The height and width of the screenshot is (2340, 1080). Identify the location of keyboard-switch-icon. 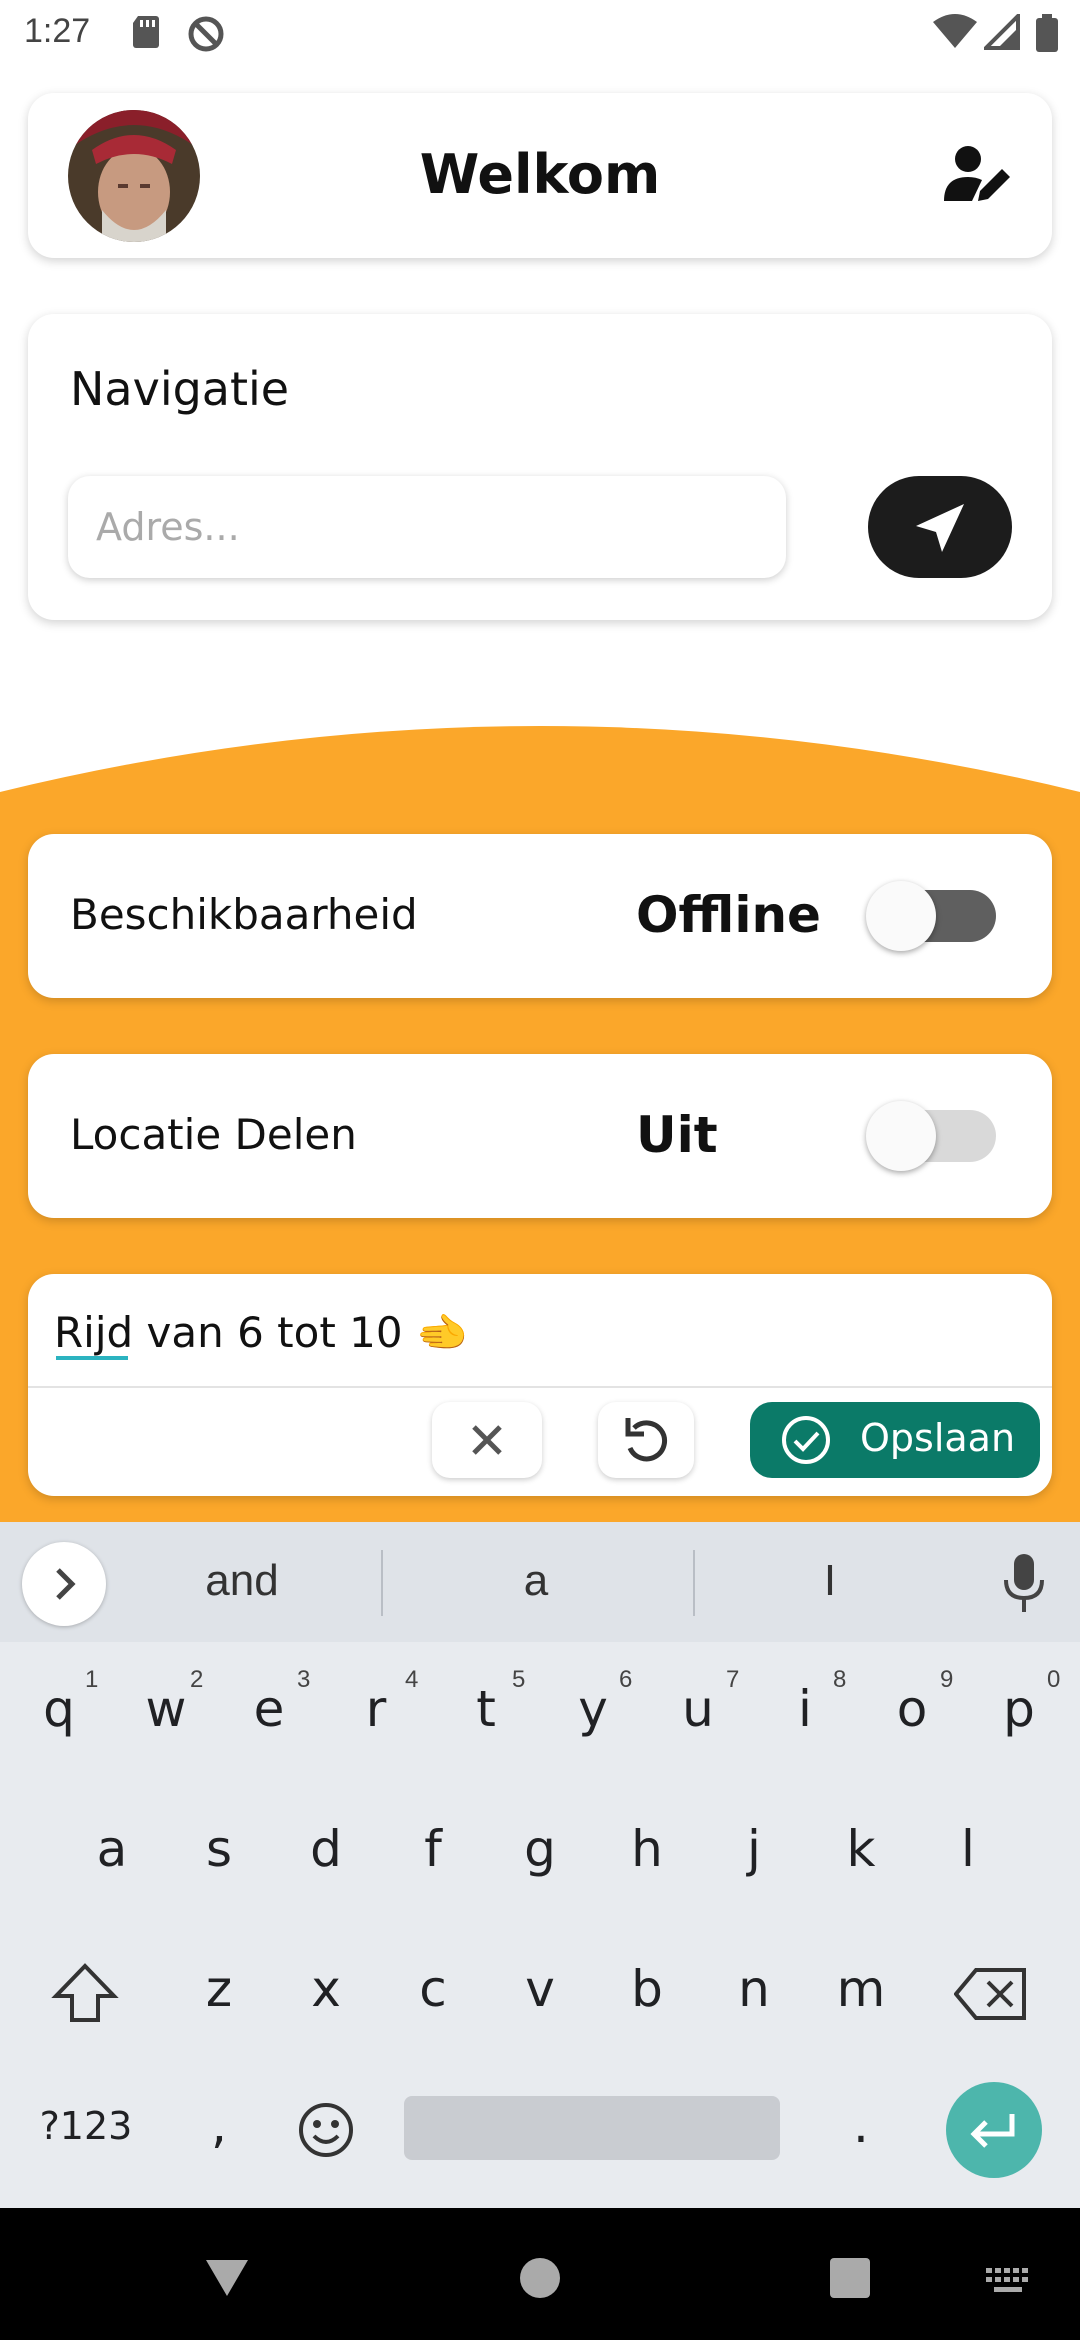
(1008, 2281).